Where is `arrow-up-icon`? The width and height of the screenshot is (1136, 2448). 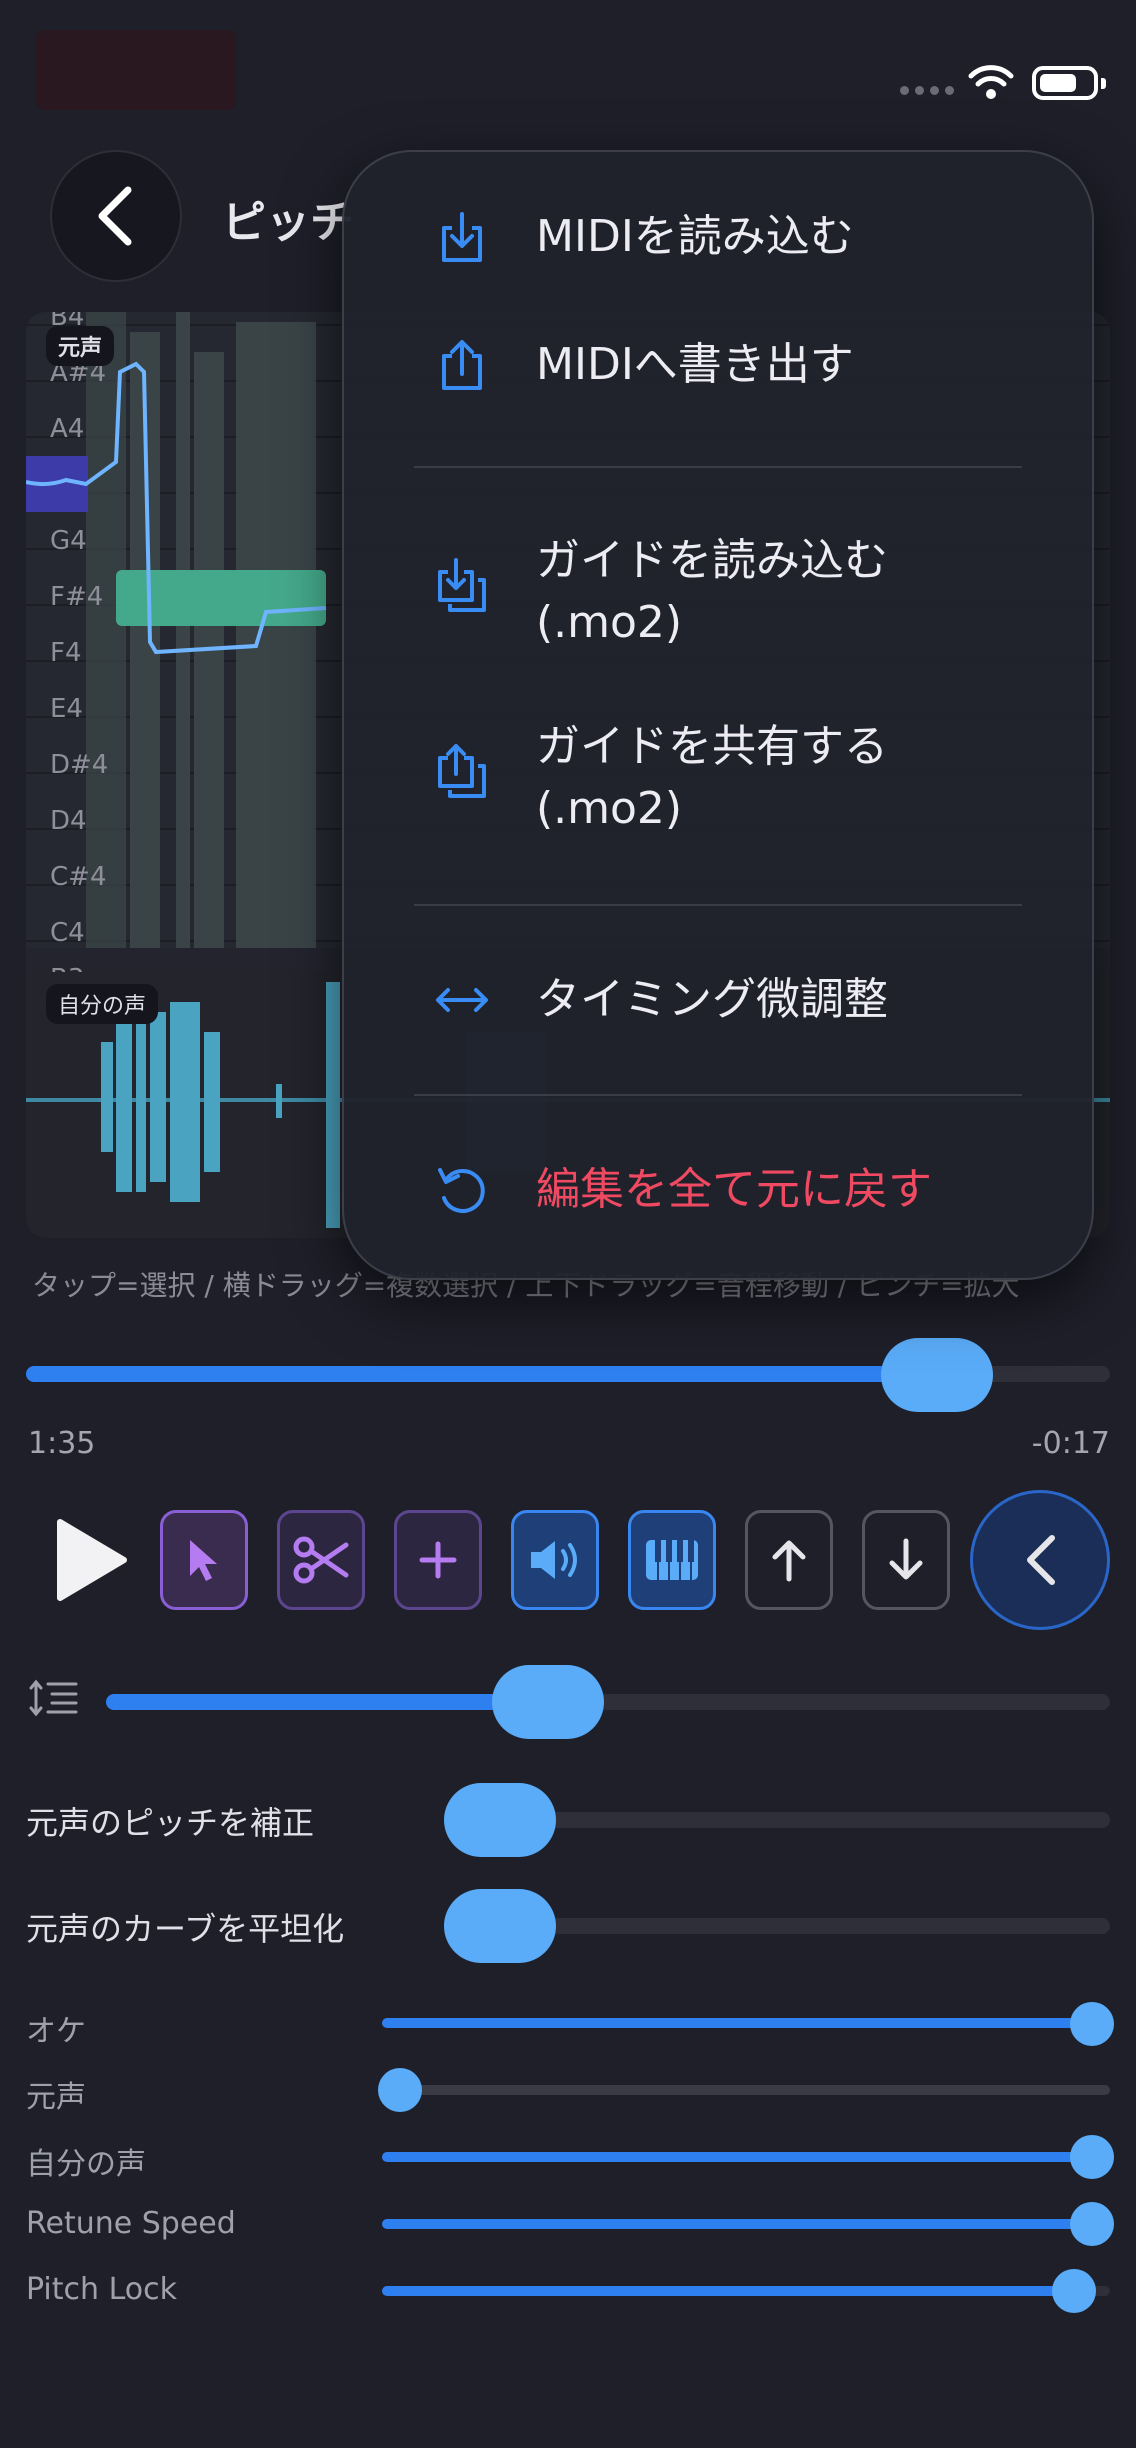
arrow-up-icon is located at coordinates (789, 1561).